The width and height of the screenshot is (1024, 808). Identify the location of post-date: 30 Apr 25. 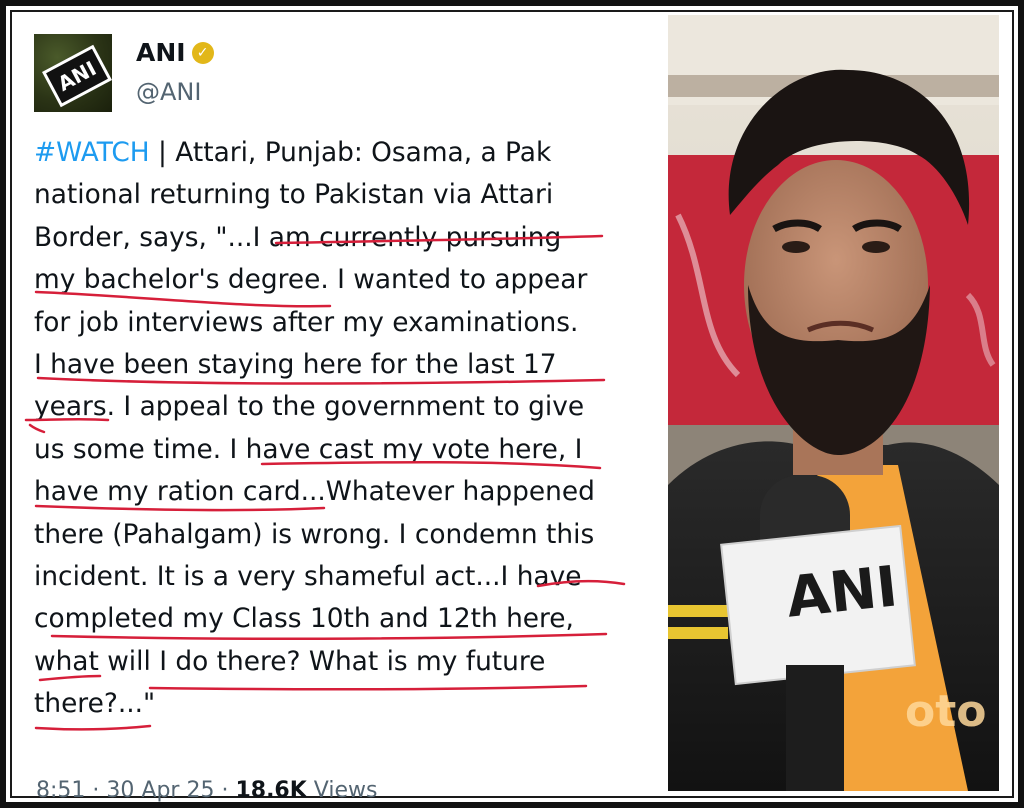
(160, 790).